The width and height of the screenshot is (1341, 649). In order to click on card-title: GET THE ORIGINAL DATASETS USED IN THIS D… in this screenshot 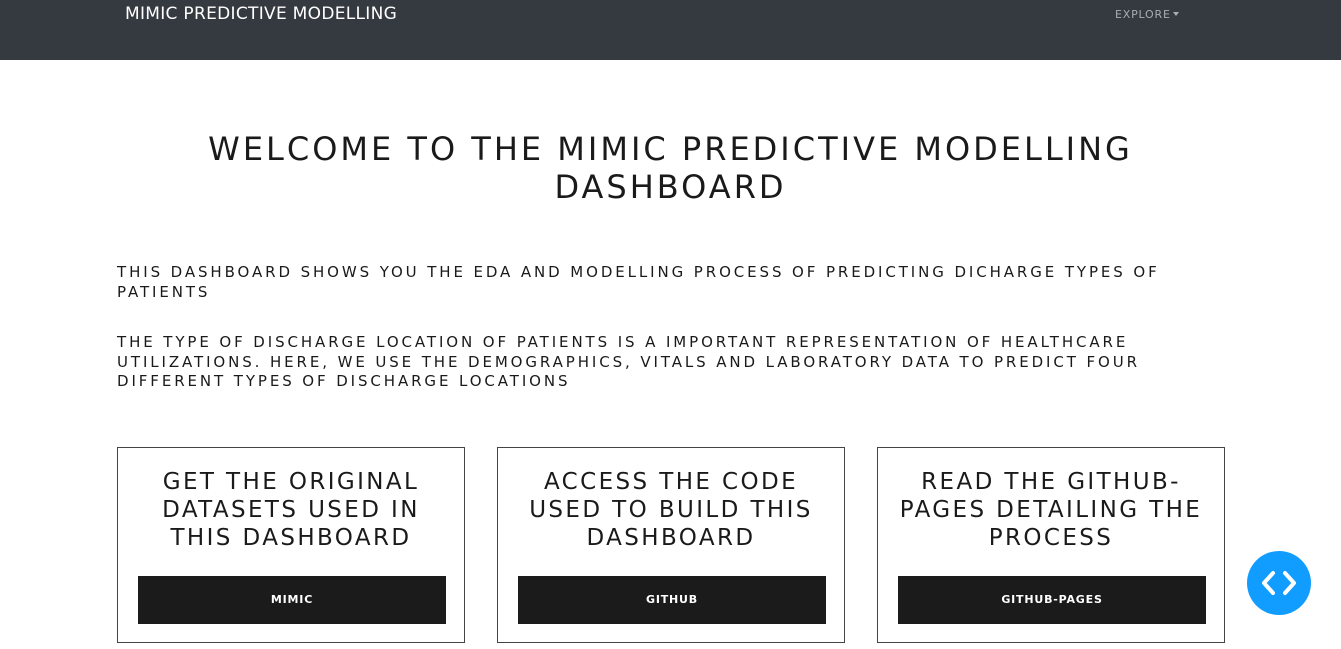, I will do `click(291, 510)`.